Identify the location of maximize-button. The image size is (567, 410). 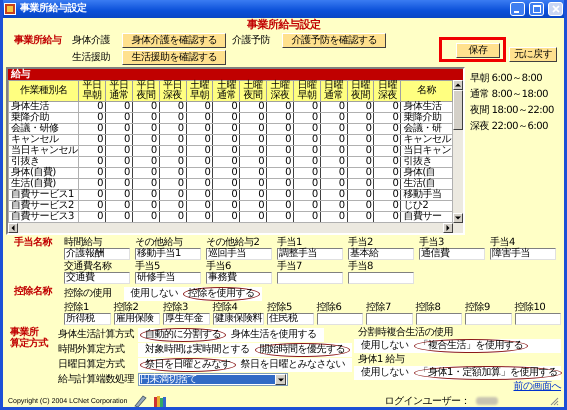
(536, 9).